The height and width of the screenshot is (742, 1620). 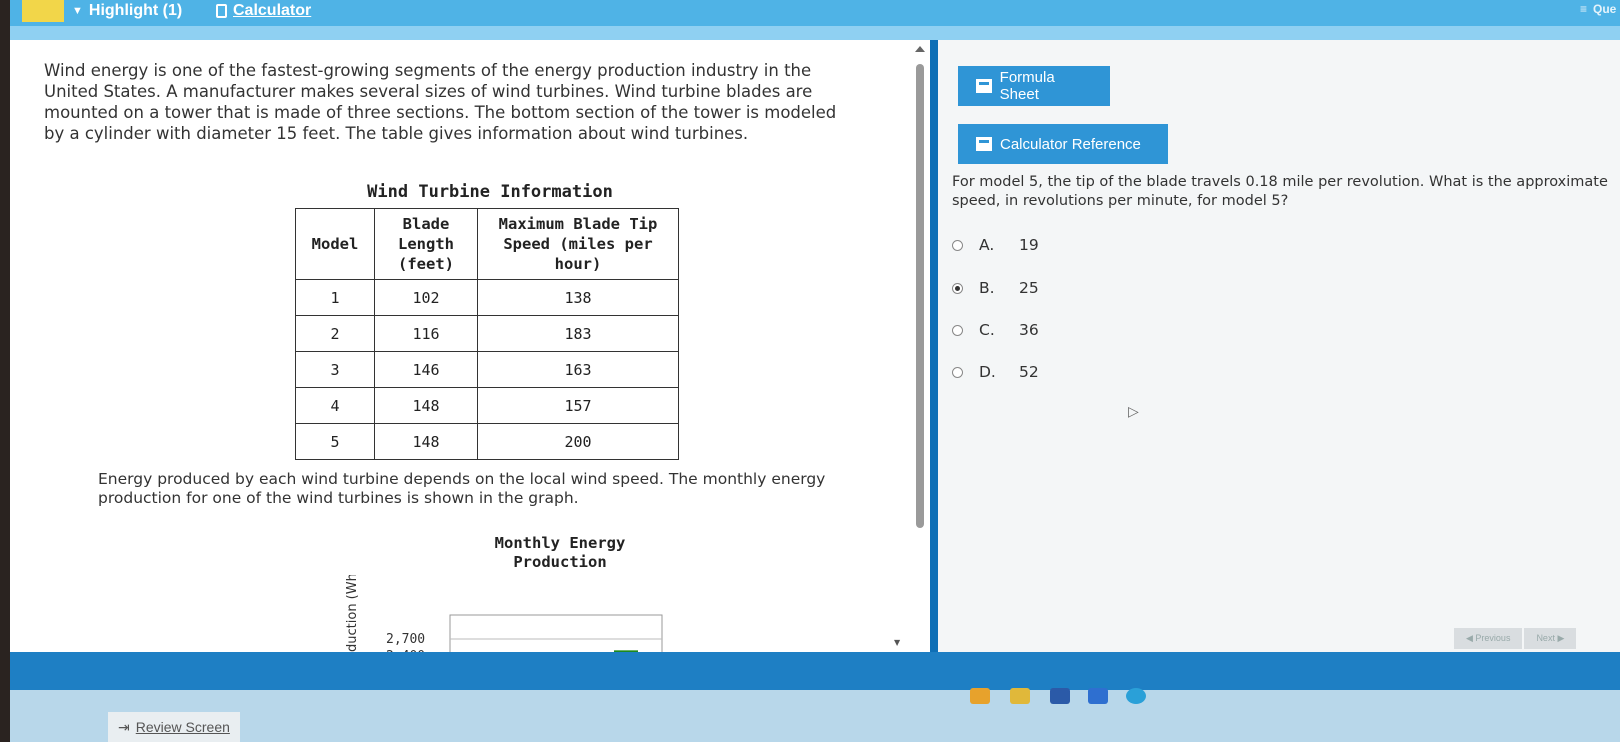 I want to click on table-row: 1 102 138, so click(x=487, y=297).